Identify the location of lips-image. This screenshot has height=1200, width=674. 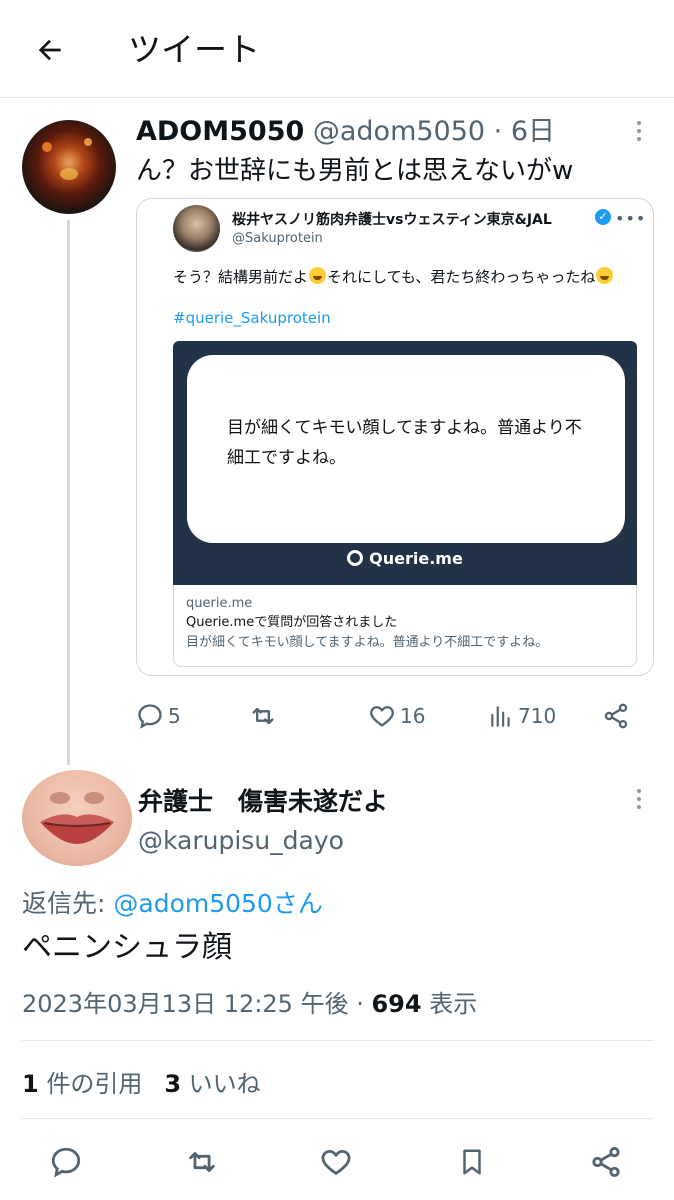
(77, 818).